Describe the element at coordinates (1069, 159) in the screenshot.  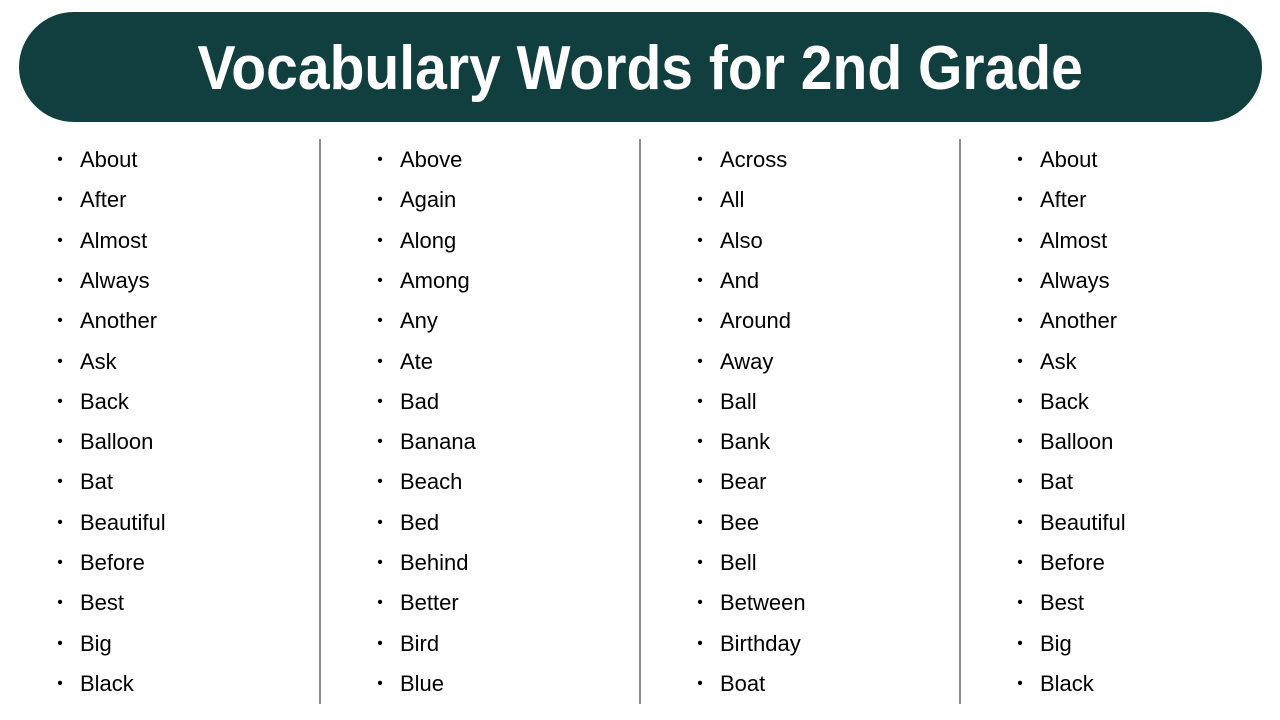
I see `vocabulary-word: About` at that location.